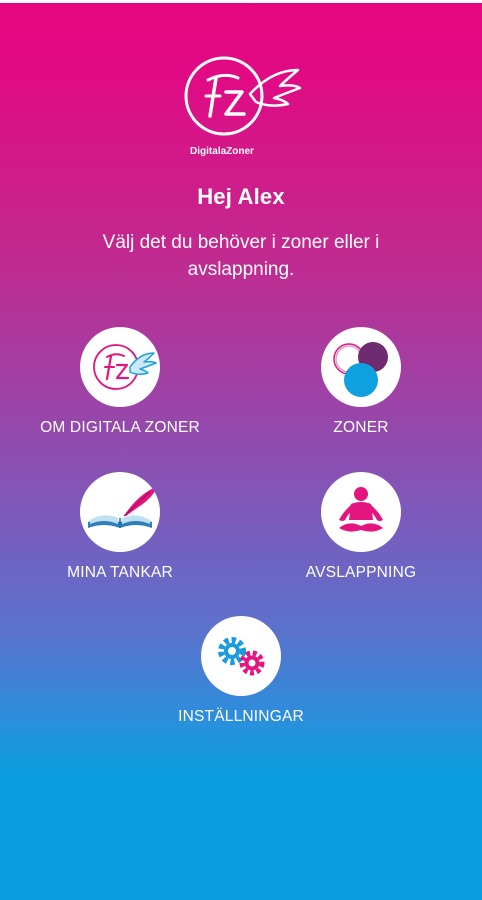  I want to click on menu-label: ZONER, so click(361, 427).